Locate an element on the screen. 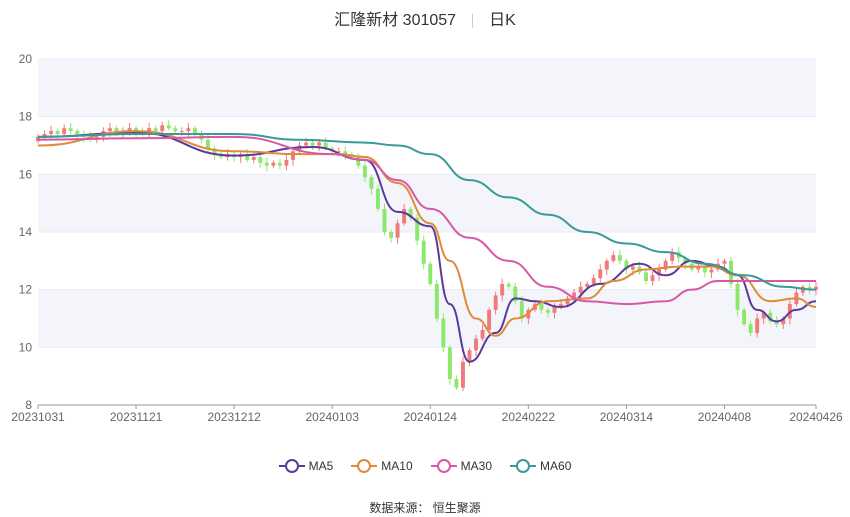  legend-item-ma60: MA60 is located at coordinates (540, 466).